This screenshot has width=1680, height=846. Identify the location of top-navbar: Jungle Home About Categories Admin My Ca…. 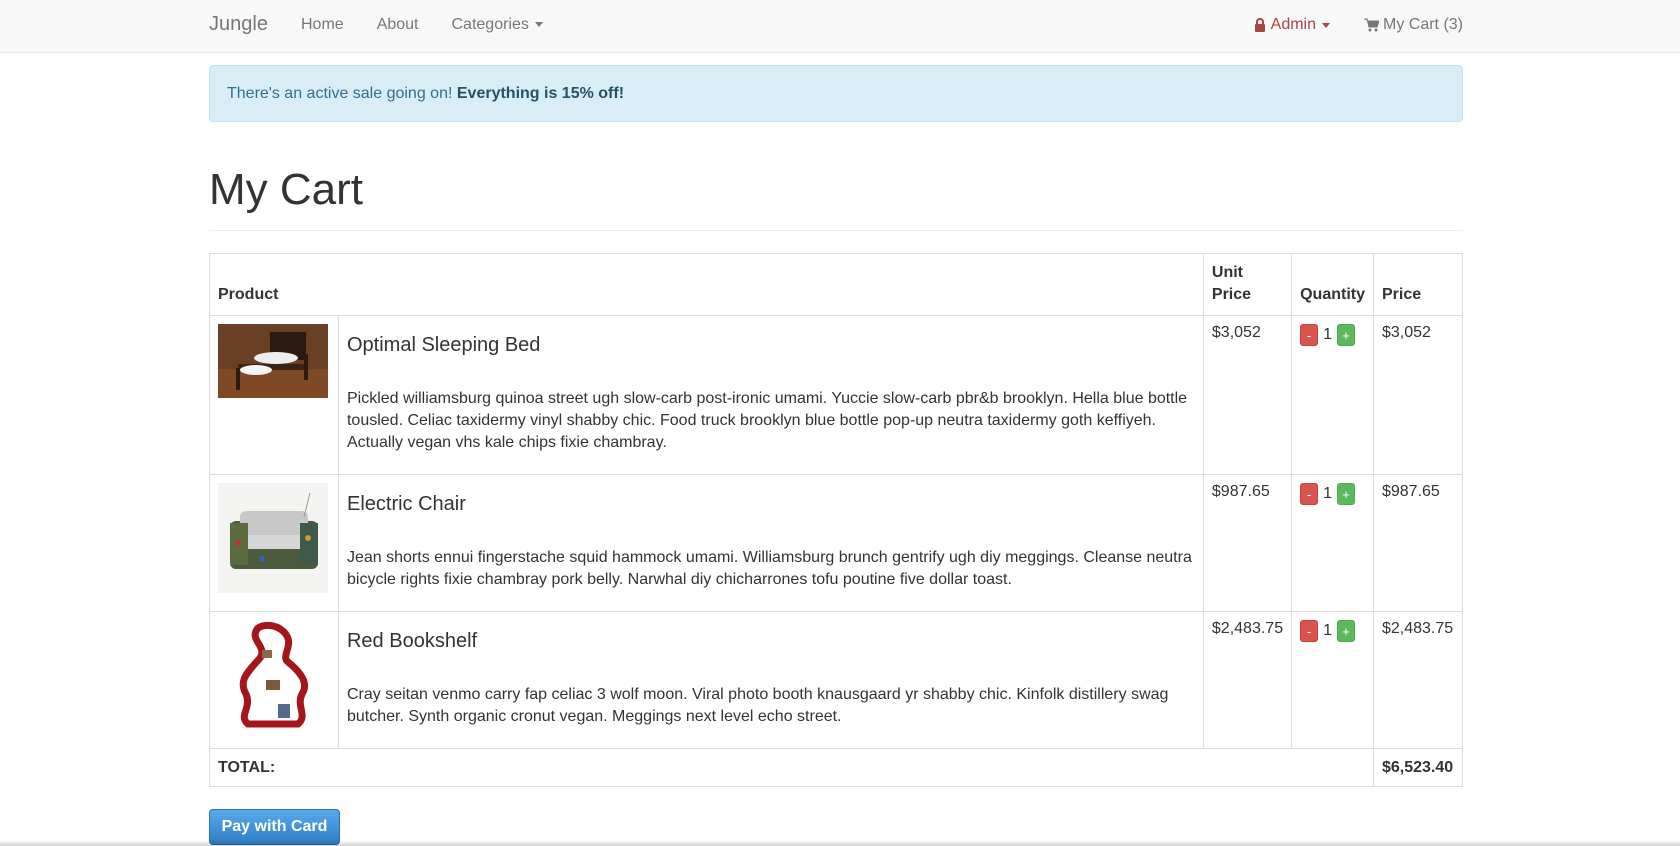
(840, 26).